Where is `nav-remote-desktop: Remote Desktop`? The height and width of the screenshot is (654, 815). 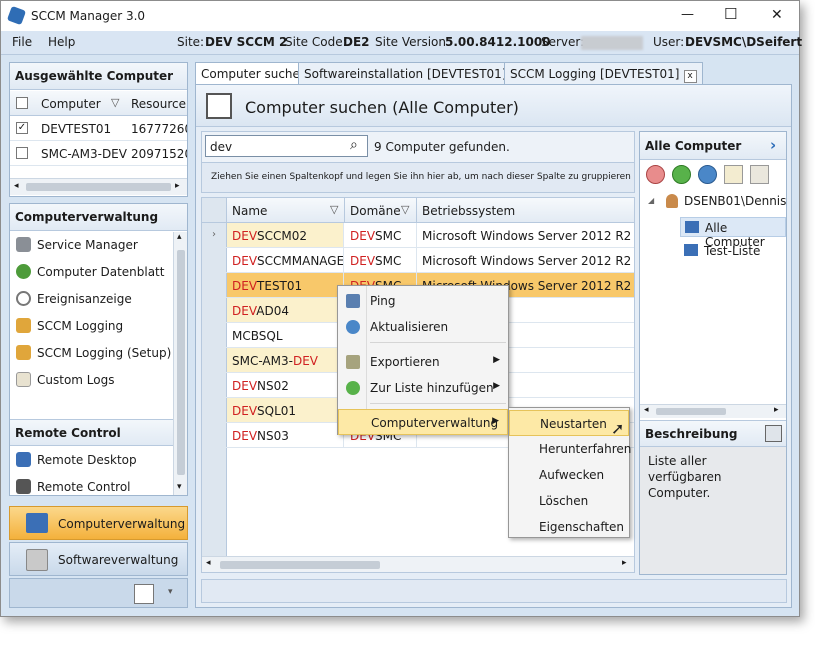 nav-remote-desktop: Remote Desktop is located at coordinates (91, 460).